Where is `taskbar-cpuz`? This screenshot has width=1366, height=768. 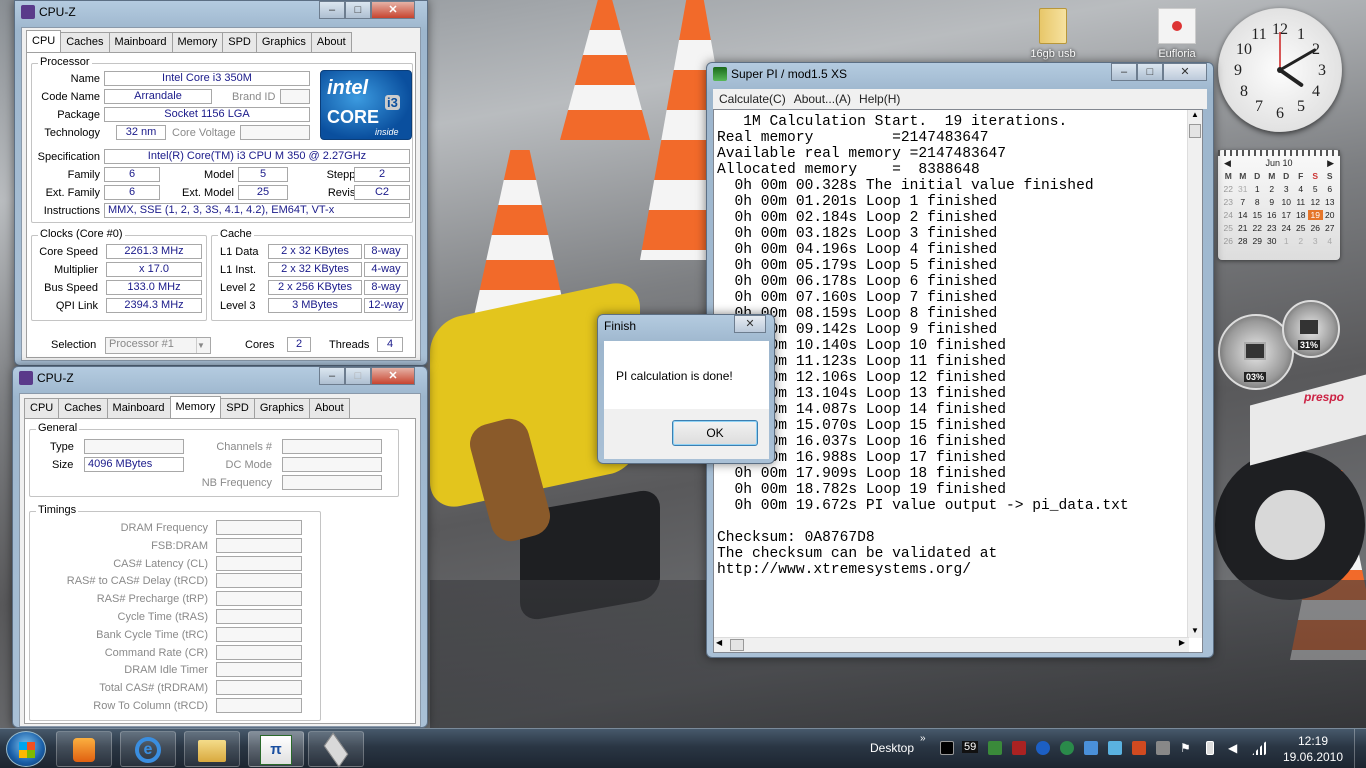
taskbar-cpuz is located at coordinates (336, 749).